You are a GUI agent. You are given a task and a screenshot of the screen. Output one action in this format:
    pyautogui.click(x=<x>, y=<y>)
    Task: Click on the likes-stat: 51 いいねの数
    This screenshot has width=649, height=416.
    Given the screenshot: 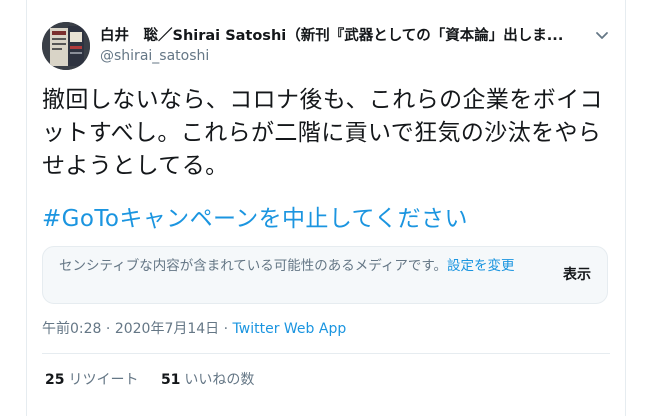 What is the action you would take?
    pyautogui.click(x=207, y=380)
    